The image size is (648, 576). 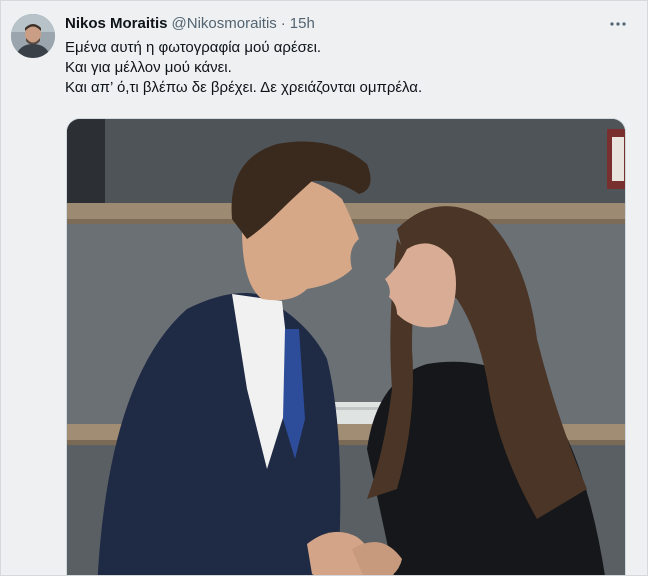 I want to click on more-horizontal-icon, so click(x=618, y=24).